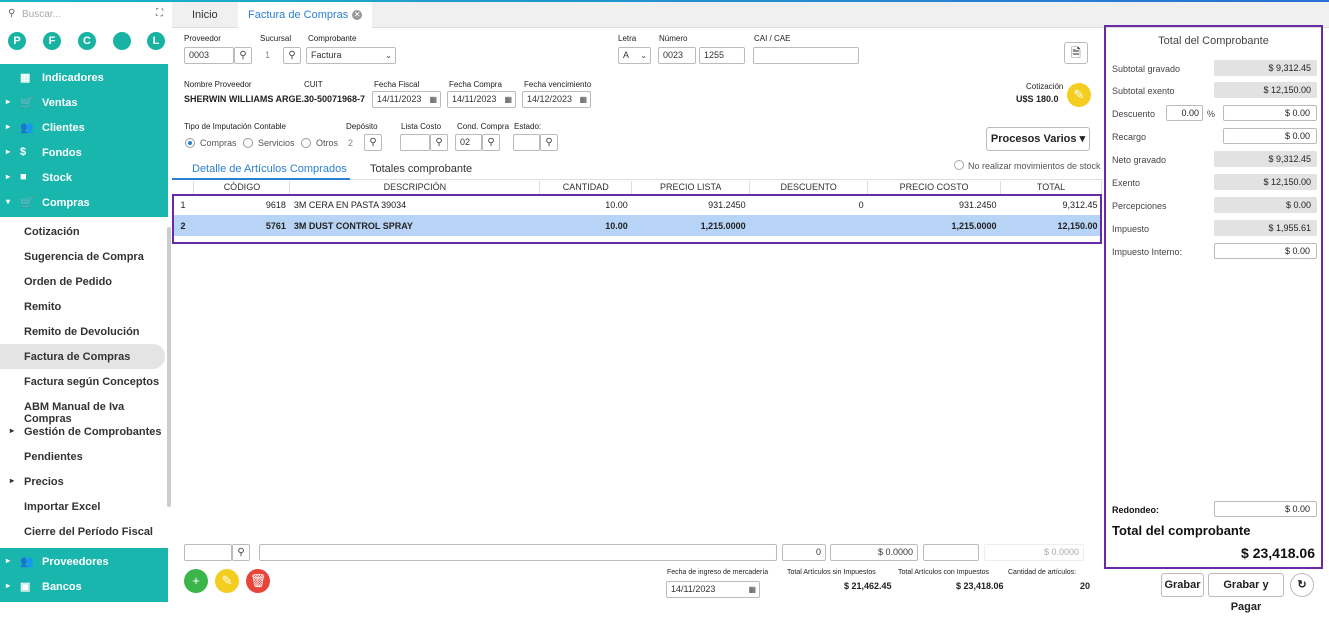  Describe the element at coordinates (1302, 585) in the screenshot. I see `refresh-button: ↻` at that location.